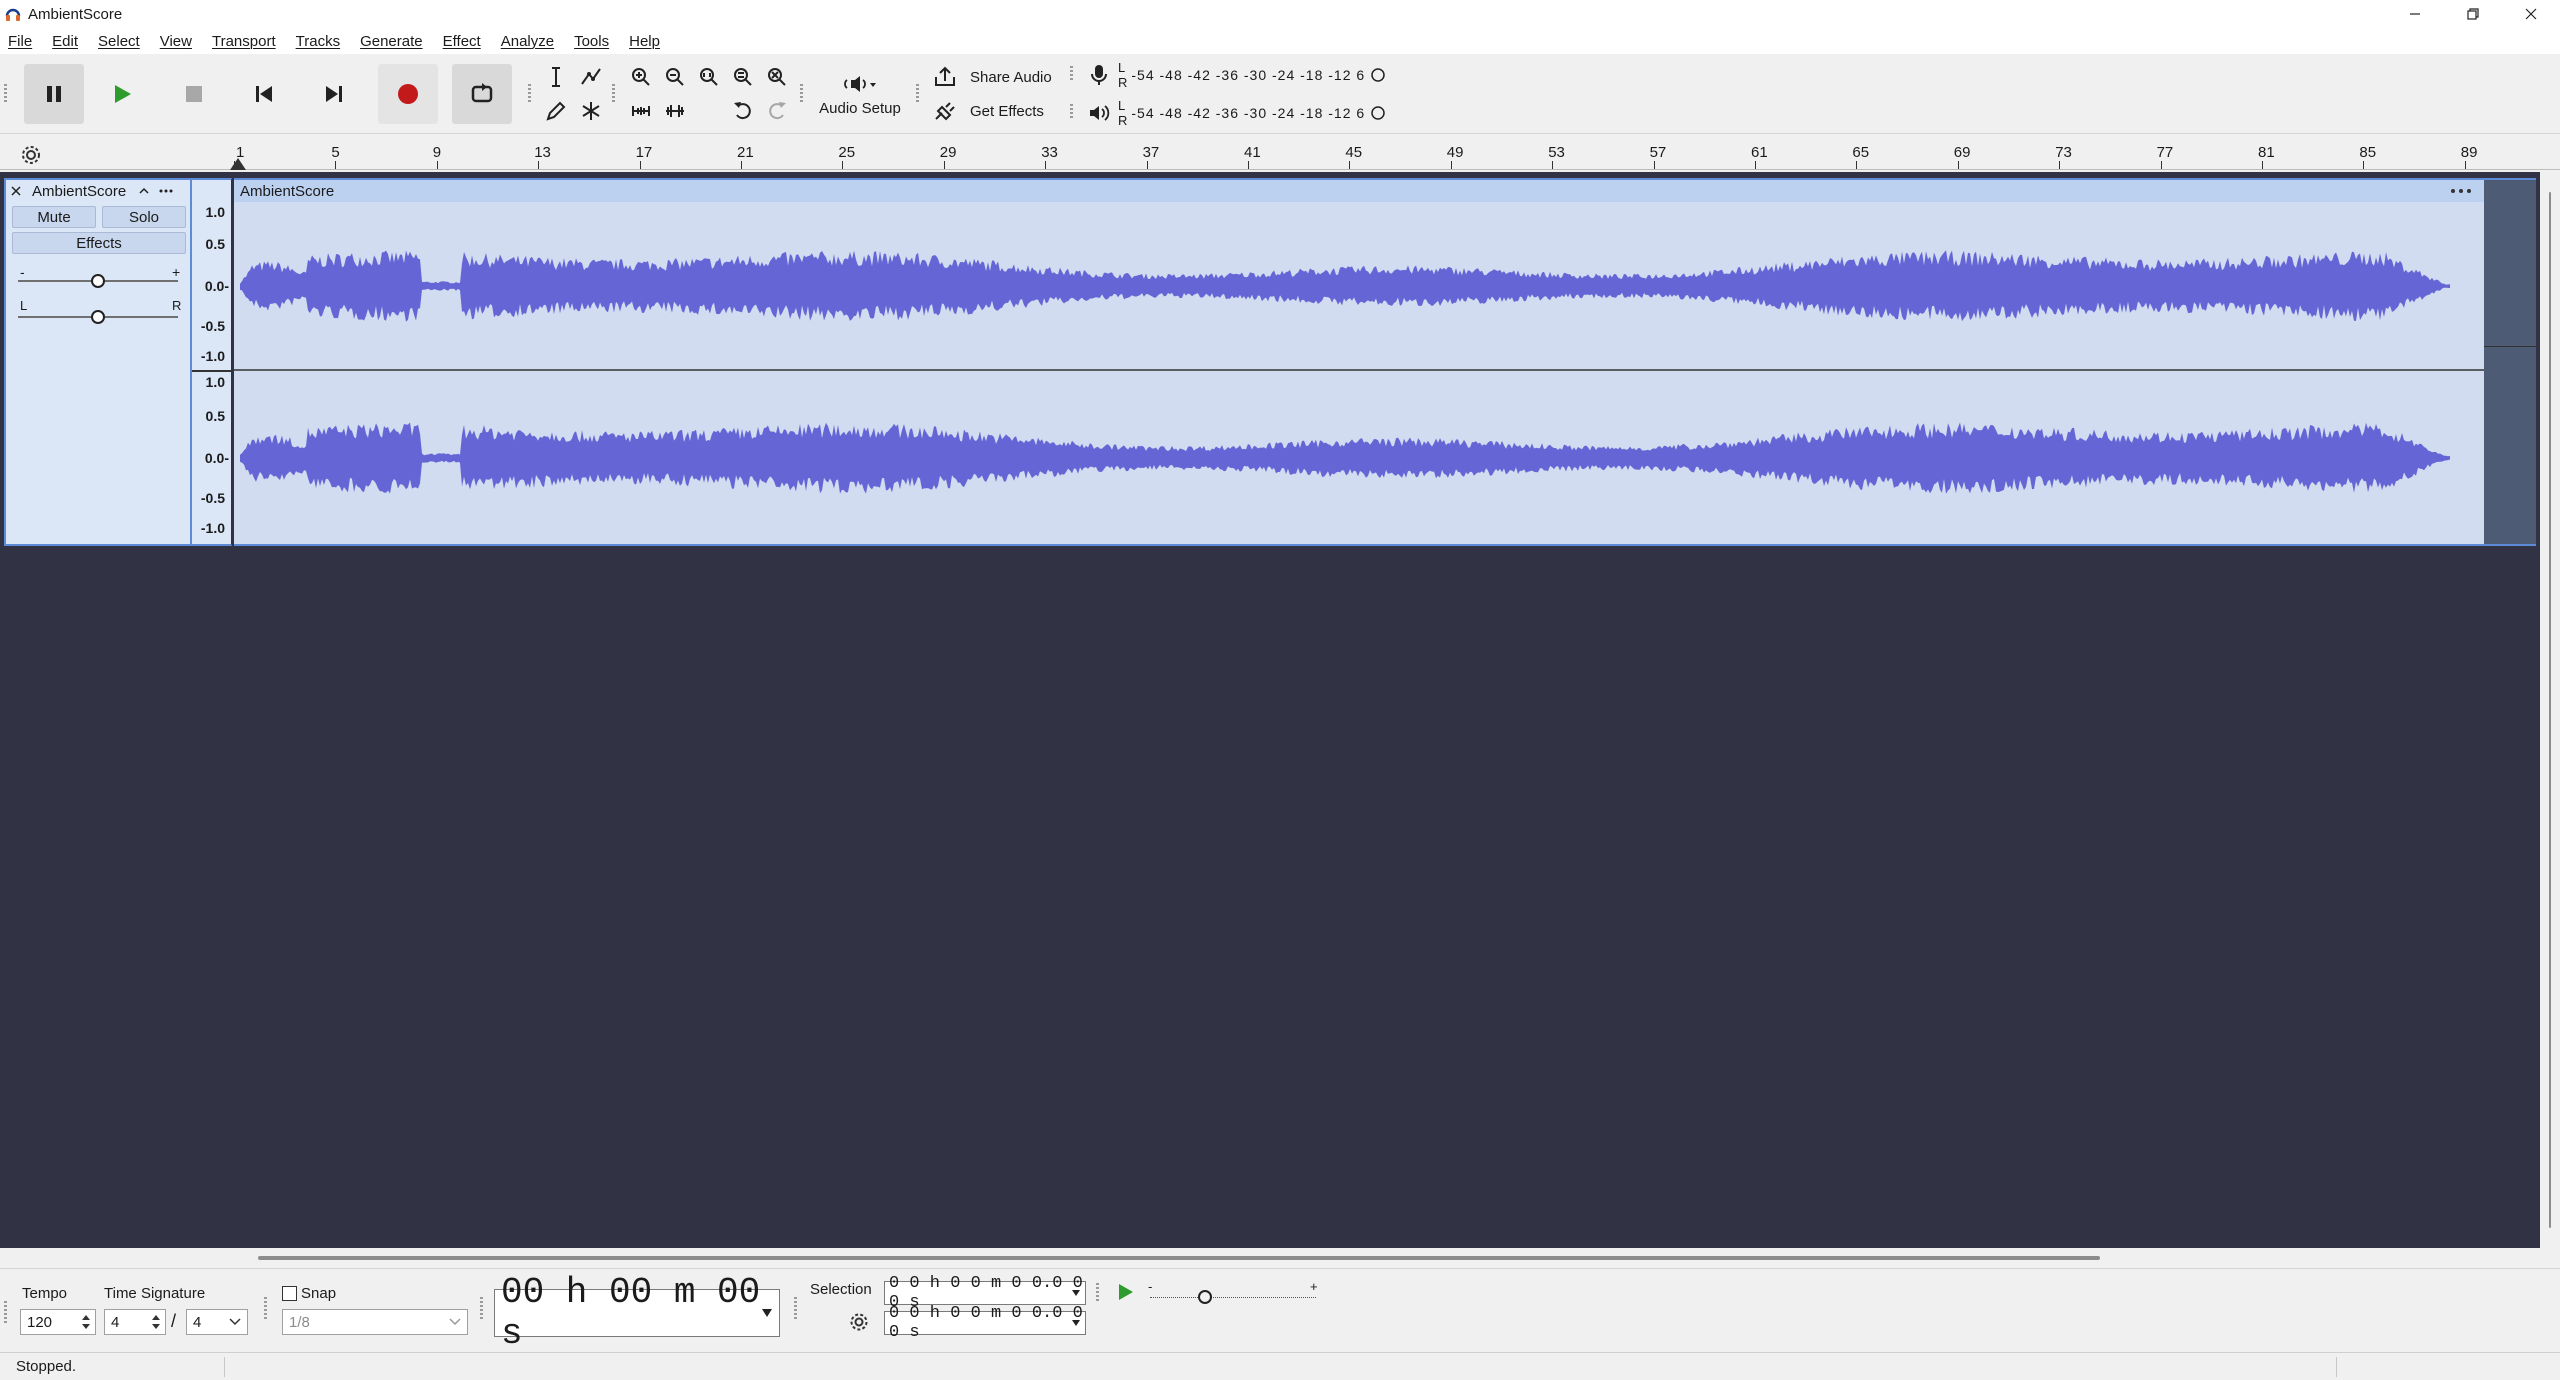 This screenshot has height=1380, width=2560. What do you see at coordinates (985, 1323) in the screenshot?
I see `selection-end-field: 0 0 h 0 0 m 0 0.0 0 0 s` at bounding box center [985, 1323].